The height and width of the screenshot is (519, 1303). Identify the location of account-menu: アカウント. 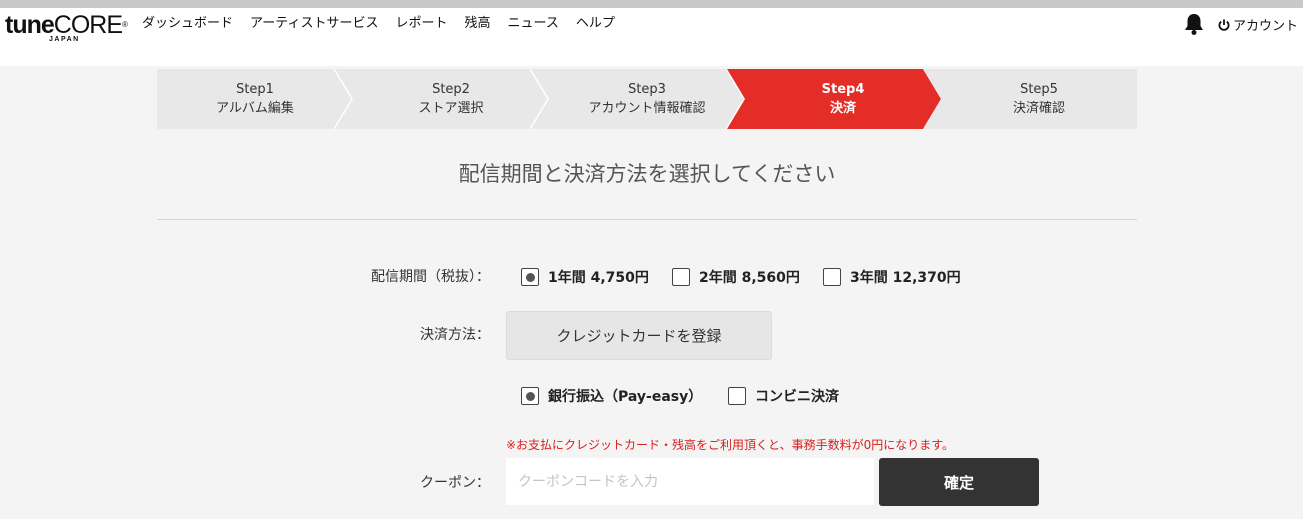
(1258, 24).